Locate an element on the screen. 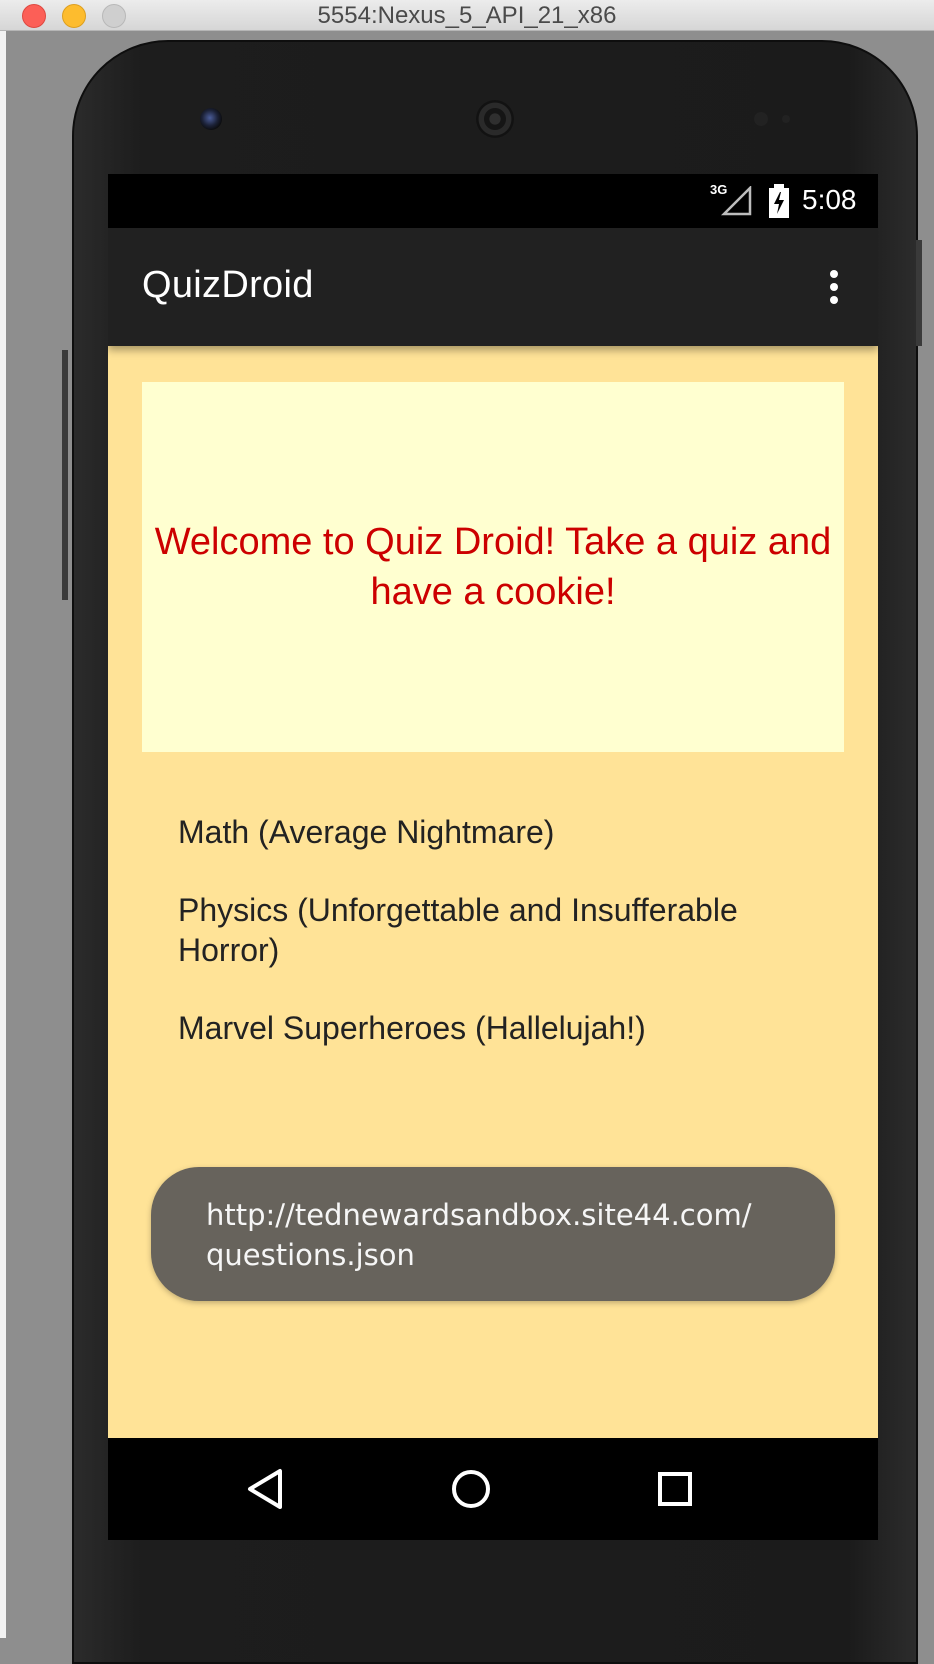 The height and width of the screenshot is (1664, 934). quiz-item-marvel: Marvel Superheroes (Hallelujah!) is located at coordinates (498, 1028).